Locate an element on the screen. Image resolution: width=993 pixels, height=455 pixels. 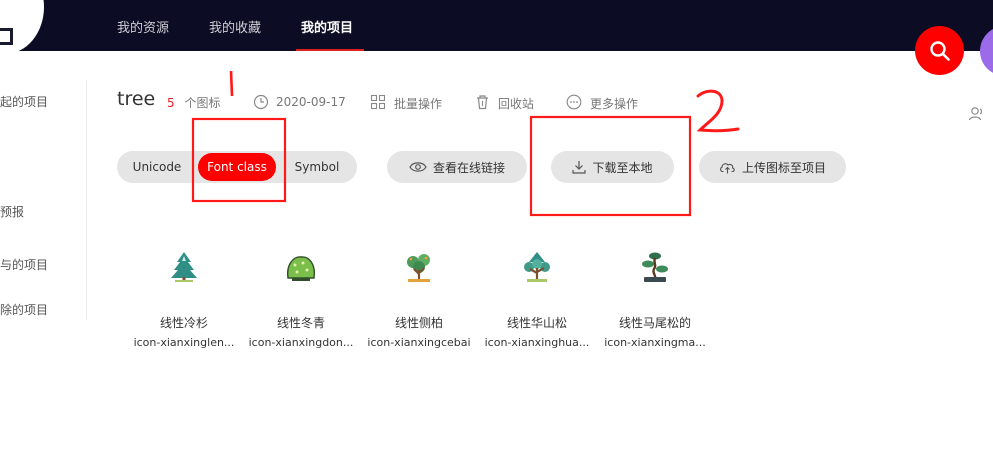
annotation-box-font-class is located at coordinates (239, 160).